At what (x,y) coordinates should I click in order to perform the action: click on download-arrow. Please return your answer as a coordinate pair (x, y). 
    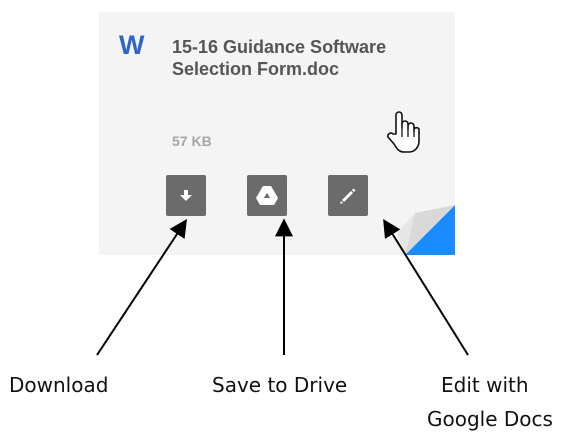
    Looking at the image, I should click on (141, 287).